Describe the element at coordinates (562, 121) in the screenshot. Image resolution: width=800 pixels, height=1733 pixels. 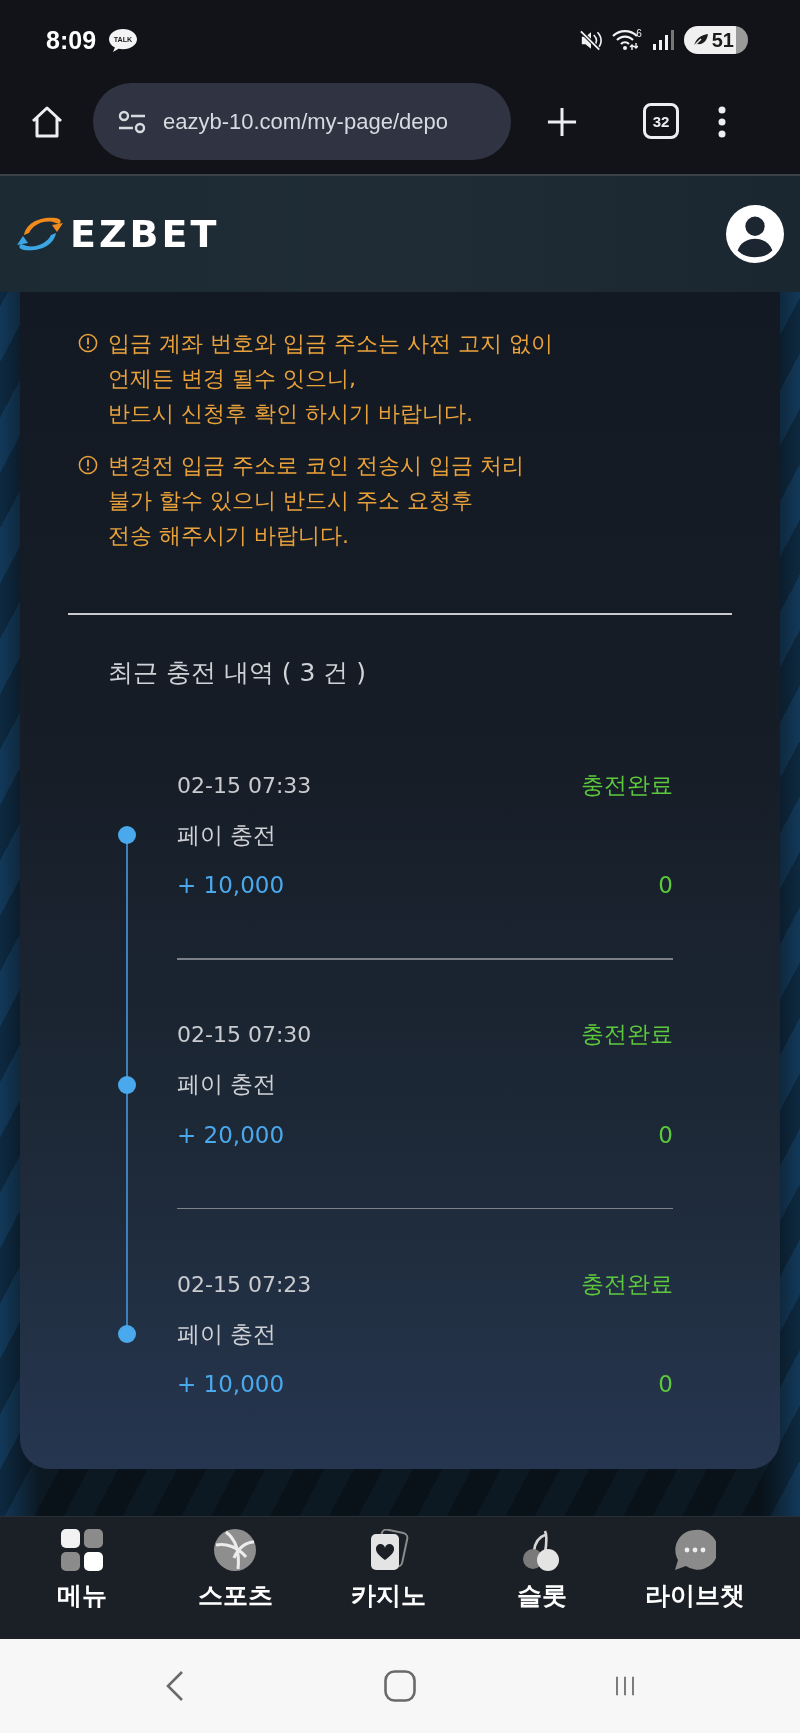
I see `plus-icon` at that location.